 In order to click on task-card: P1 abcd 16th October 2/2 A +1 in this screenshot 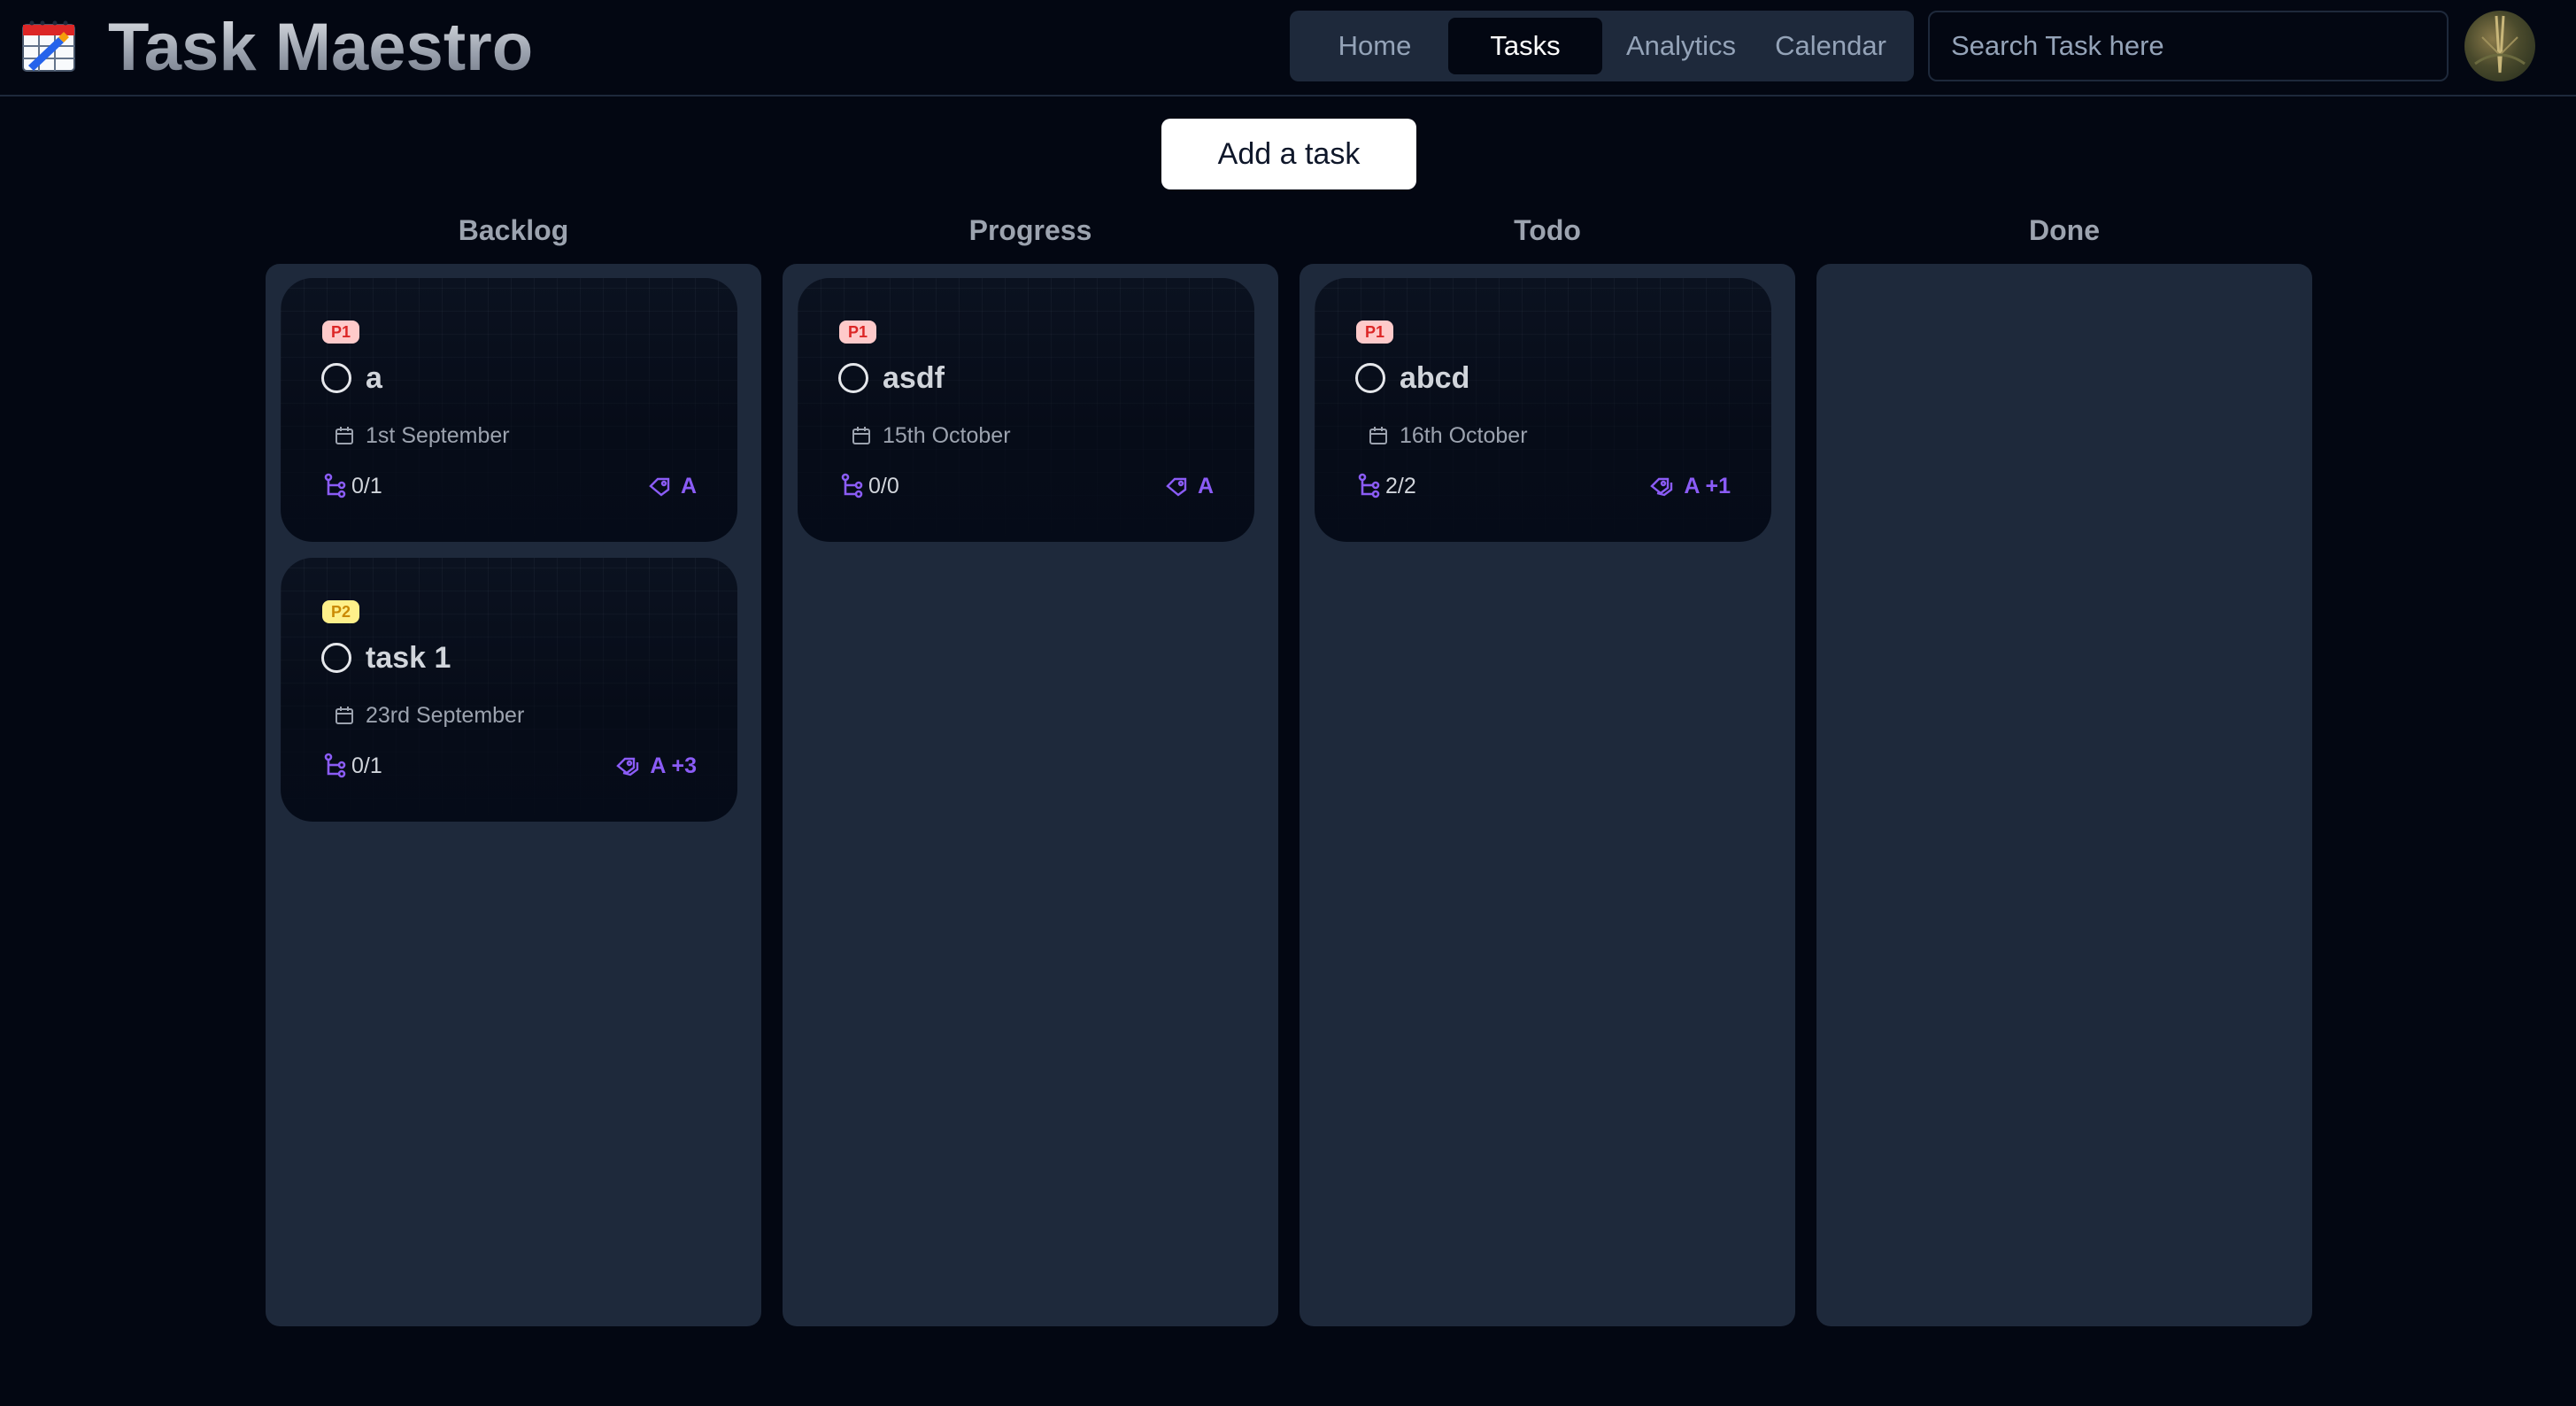, I will do `click(1543, 410)`.